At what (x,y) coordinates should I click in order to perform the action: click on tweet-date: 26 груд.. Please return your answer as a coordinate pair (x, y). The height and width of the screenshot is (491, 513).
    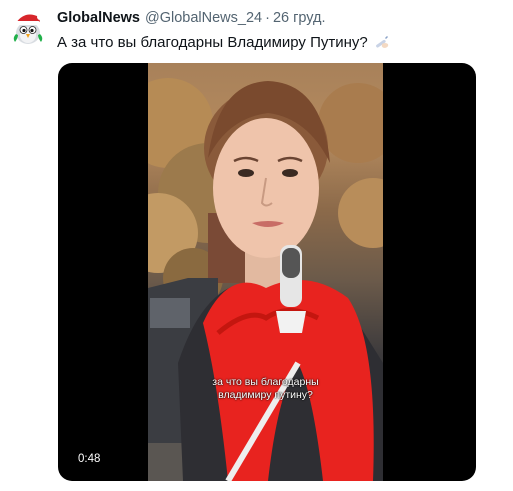
    Looking at the image, I should click on (299, 18).